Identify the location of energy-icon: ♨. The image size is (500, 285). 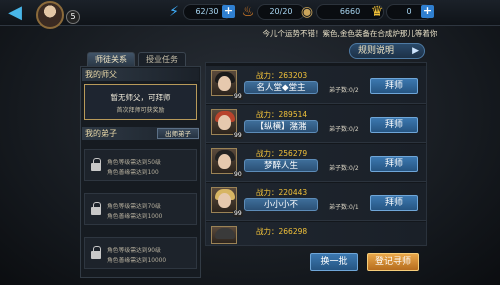
(248, 12).